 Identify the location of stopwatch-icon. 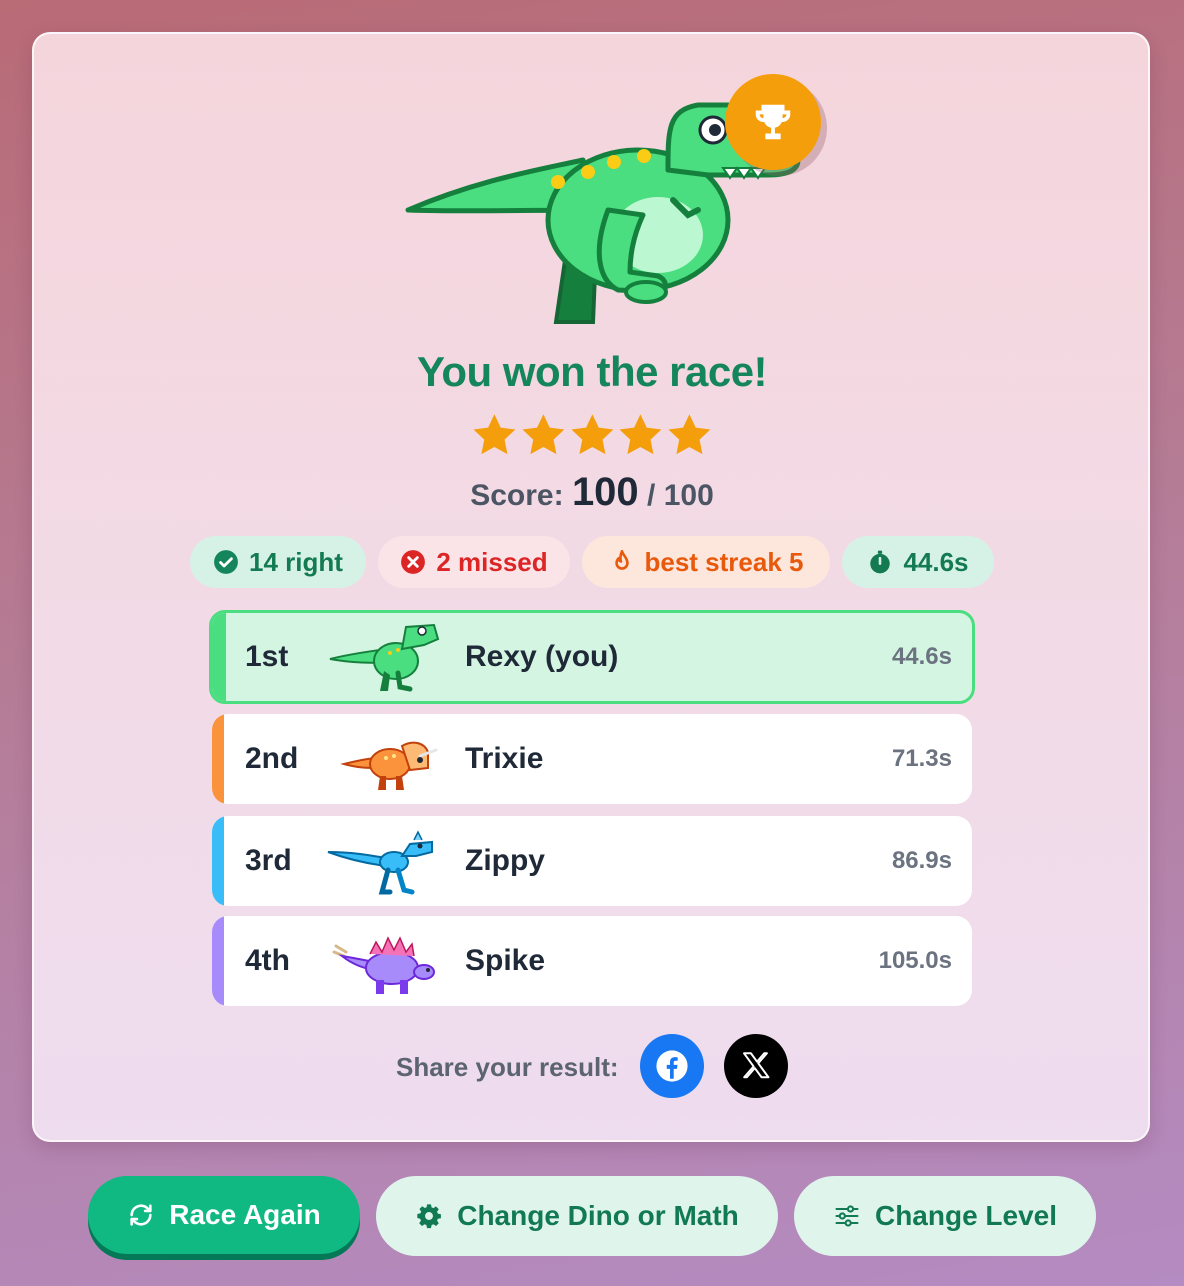
(880, 562).